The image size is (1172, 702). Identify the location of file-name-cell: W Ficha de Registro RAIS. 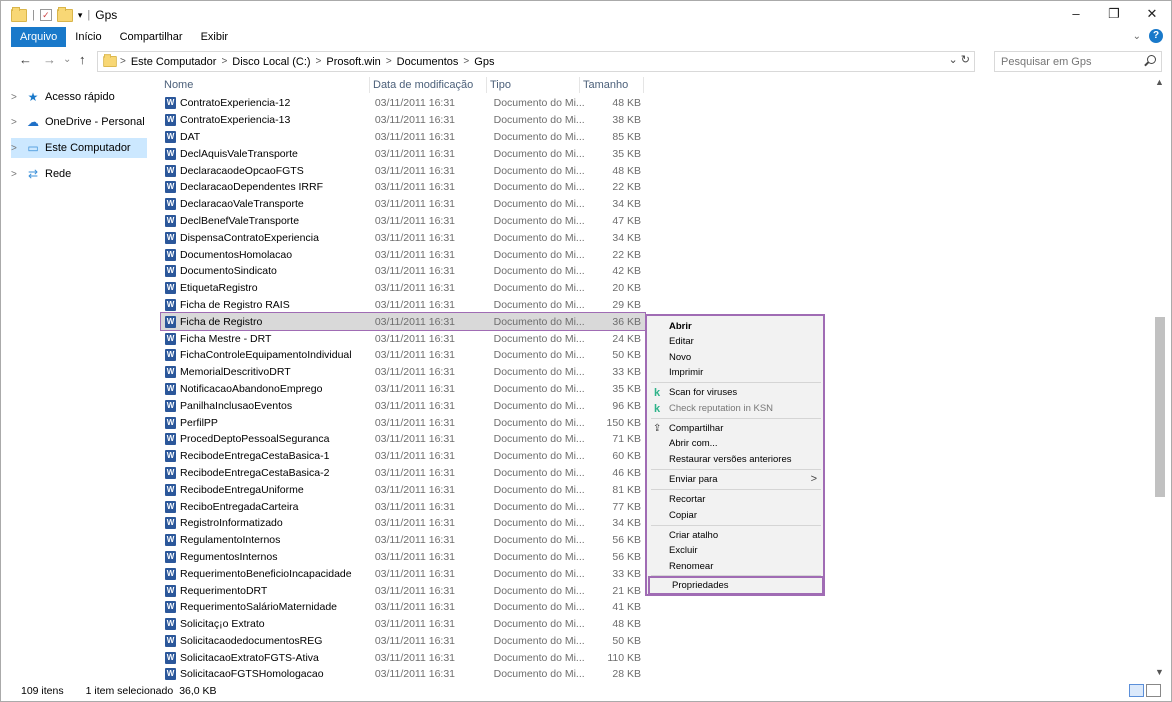
(266, 304).